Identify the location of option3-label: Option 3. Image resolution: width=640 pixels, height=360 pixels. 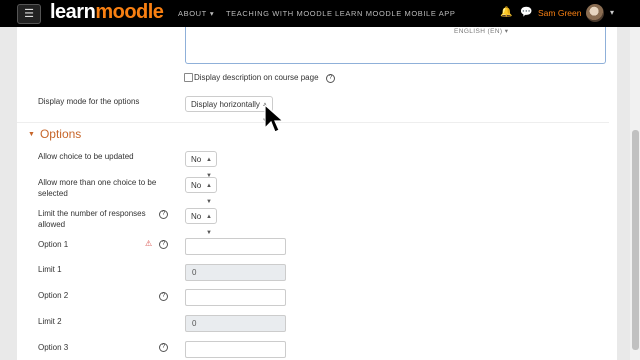
(53, 347).